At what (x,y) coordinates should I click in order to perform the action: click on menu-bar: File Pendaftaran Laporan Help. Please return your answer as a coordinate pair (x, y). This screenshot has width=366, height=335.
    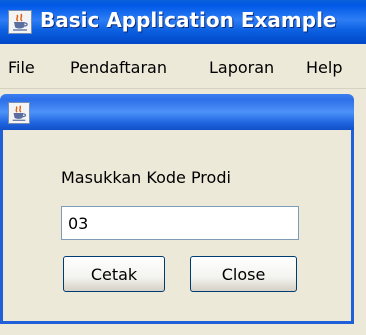
    Looking at the image, I should click on (183, 66).